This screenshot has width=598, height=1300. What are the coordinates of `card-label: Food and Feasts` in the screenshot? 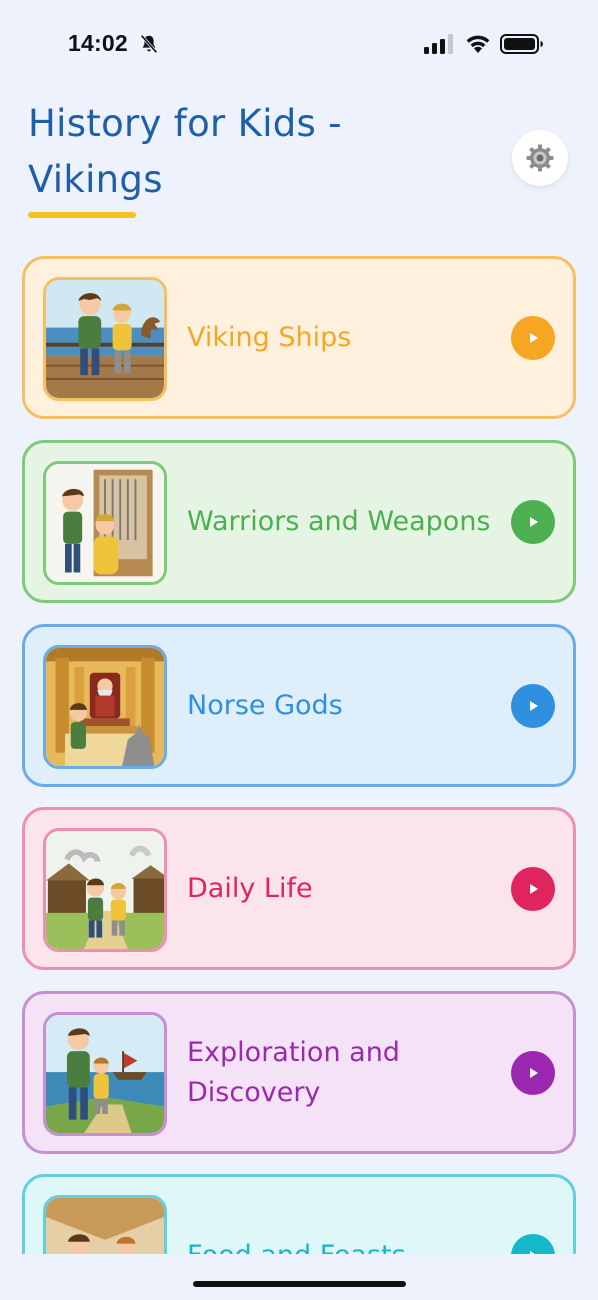 It's located at (346, 1245).